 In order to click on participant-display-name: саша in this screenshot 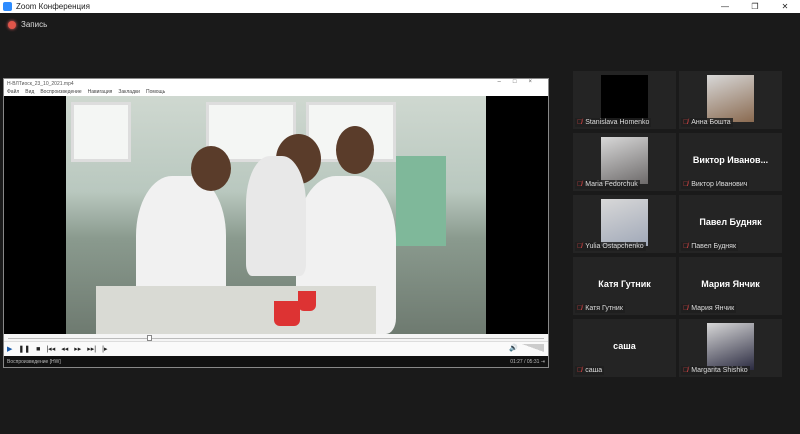, I will do `click(624, 346)`.